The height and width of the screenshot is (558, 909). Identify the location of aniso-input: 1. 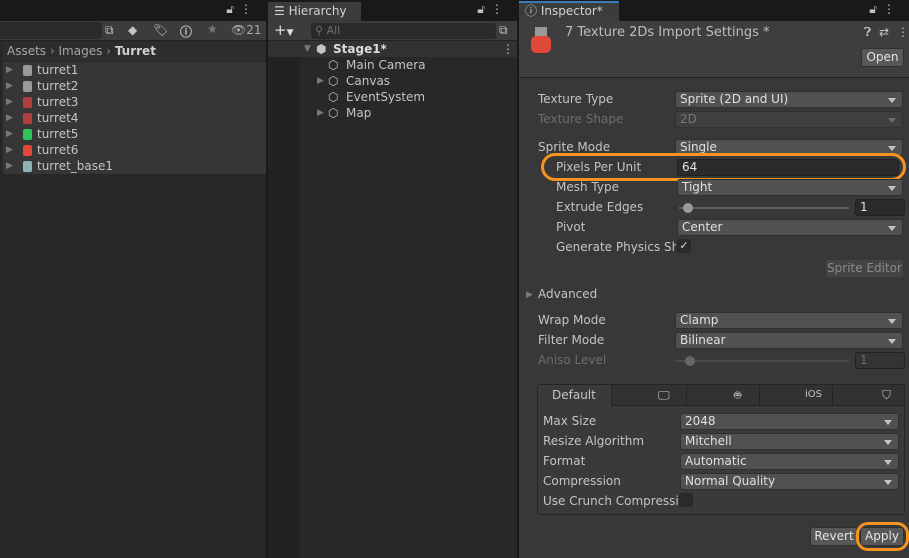
(880, 360).